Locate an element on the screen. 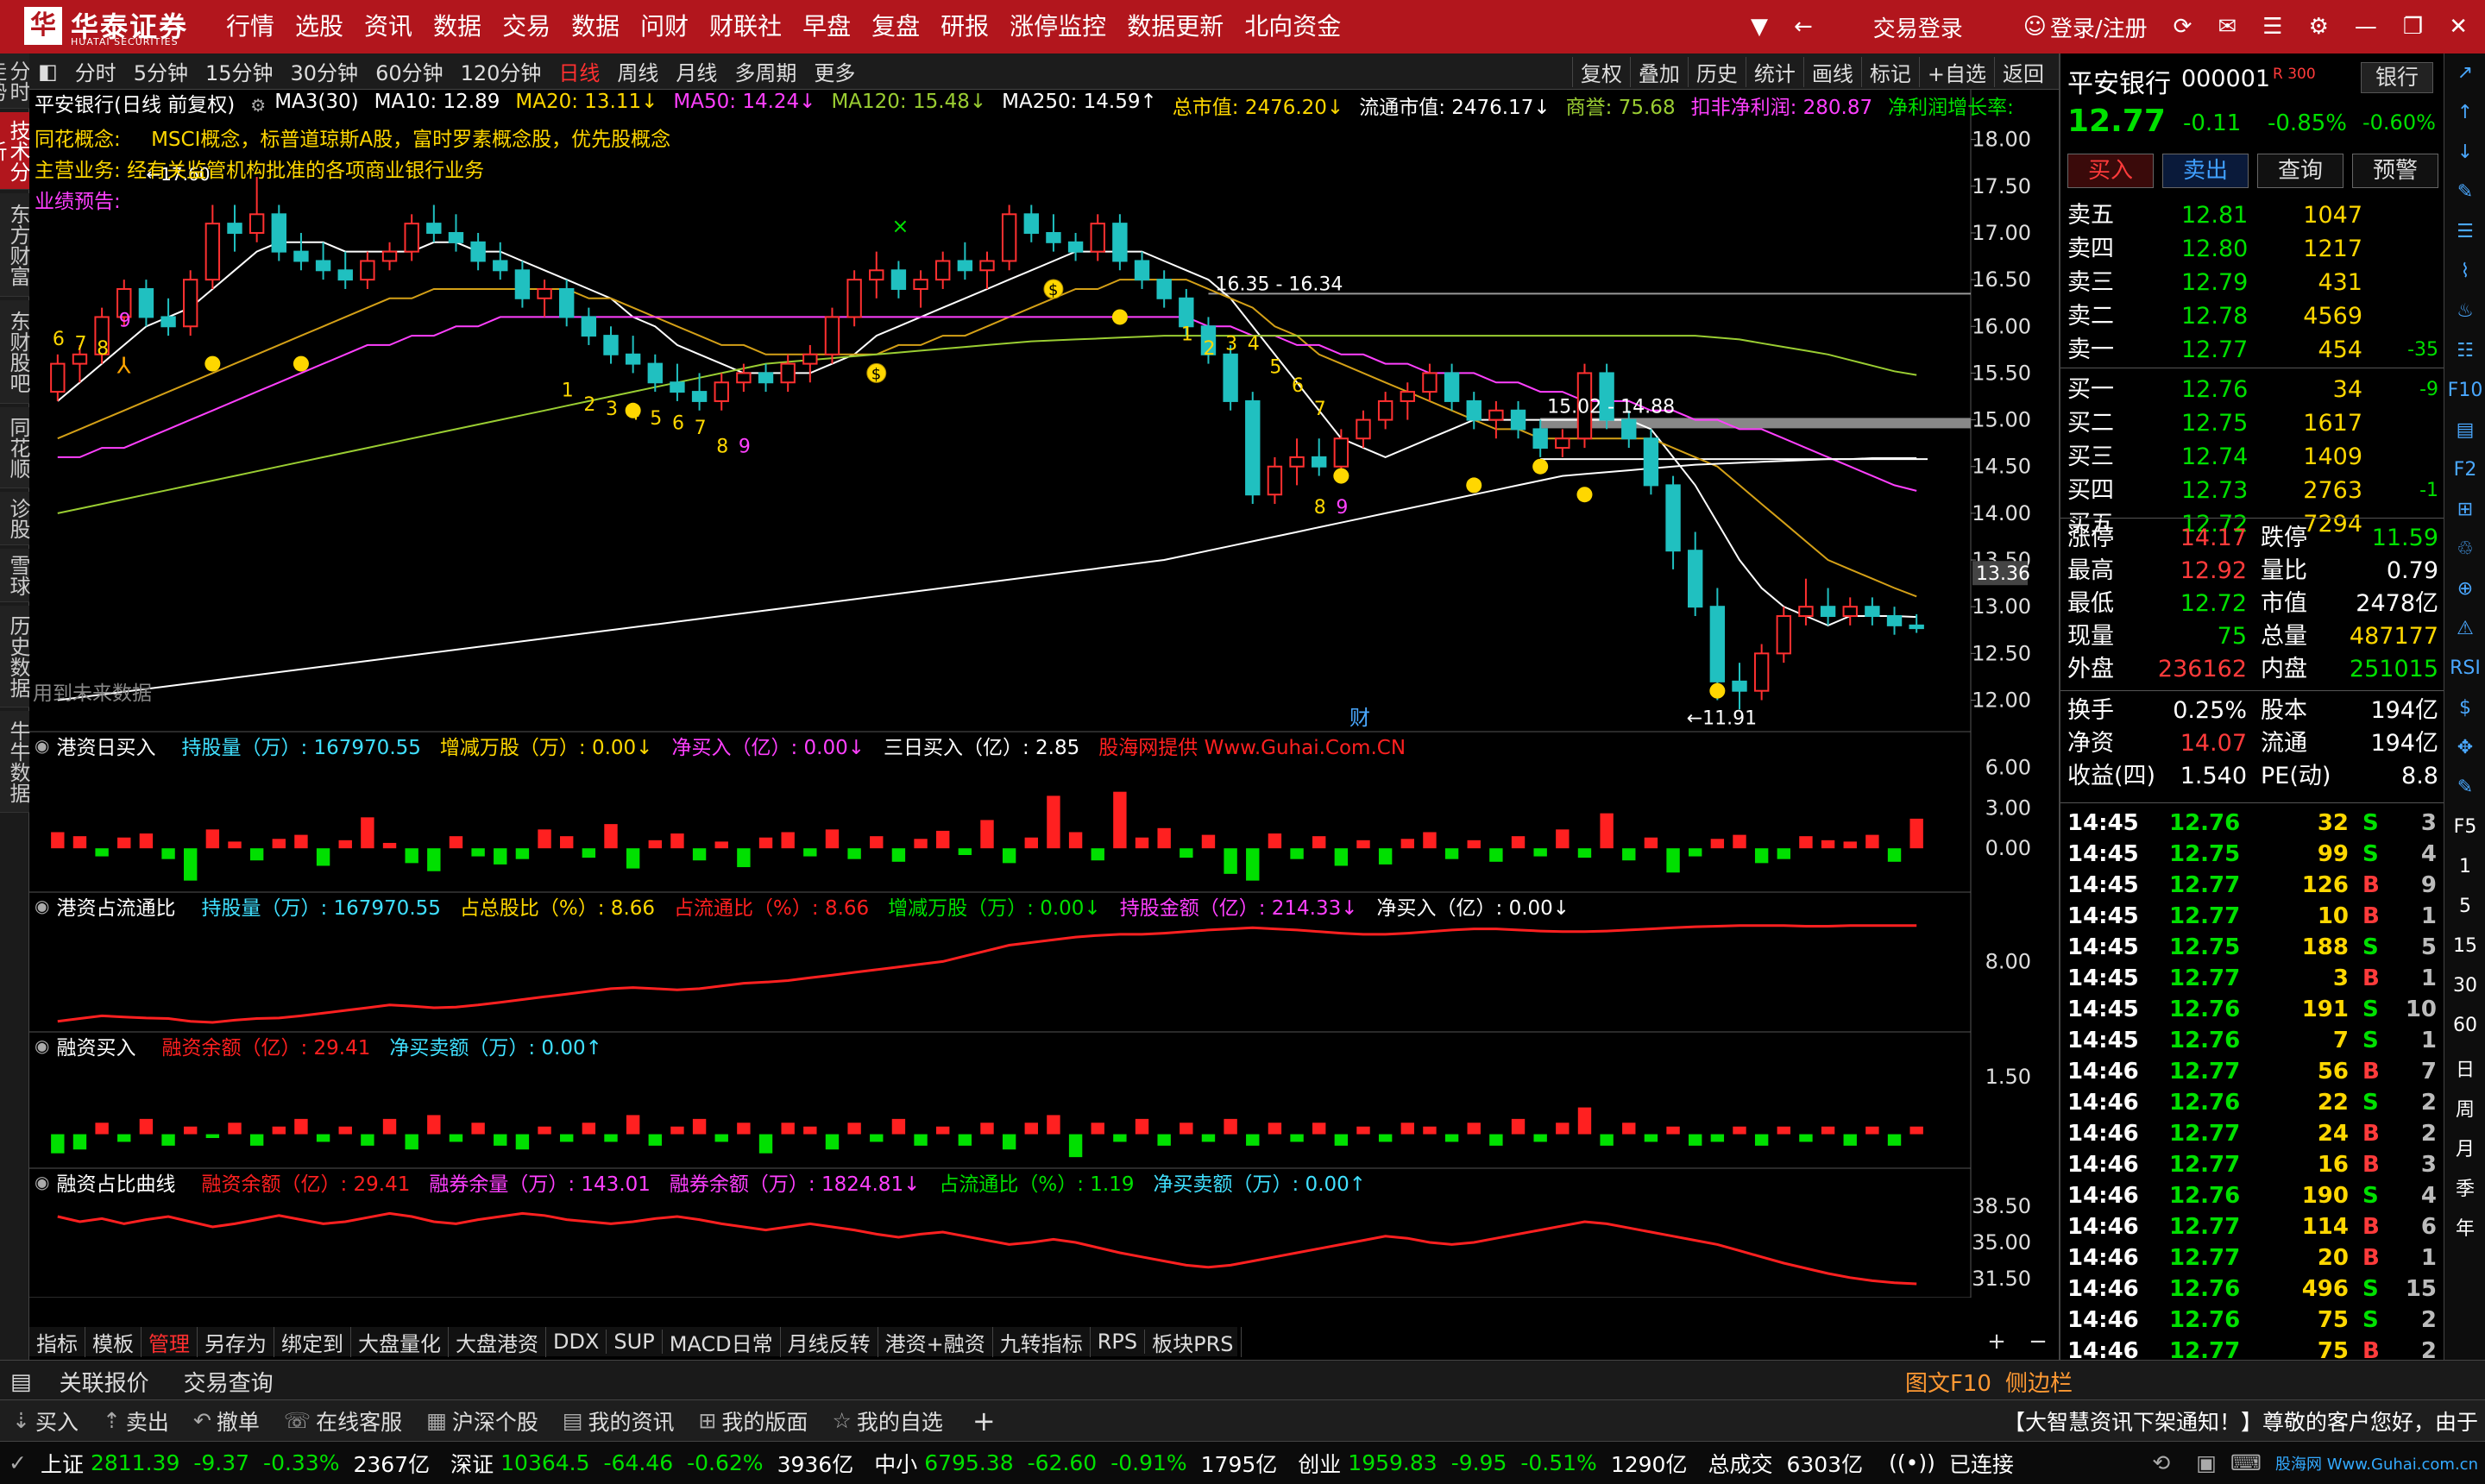 The height and width of the screenshot is (1484, 2485). collapse-icon: ◧ is located at coordinates (47, 72).